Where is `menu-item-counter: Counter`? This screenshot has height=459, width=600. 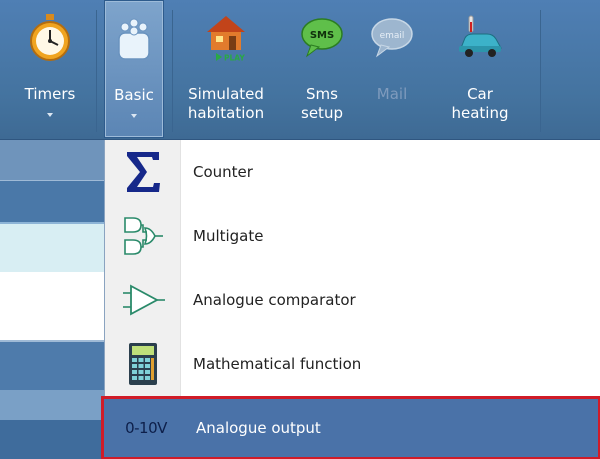
menu-item-counter: Counter is located at coordinates (352, 172).